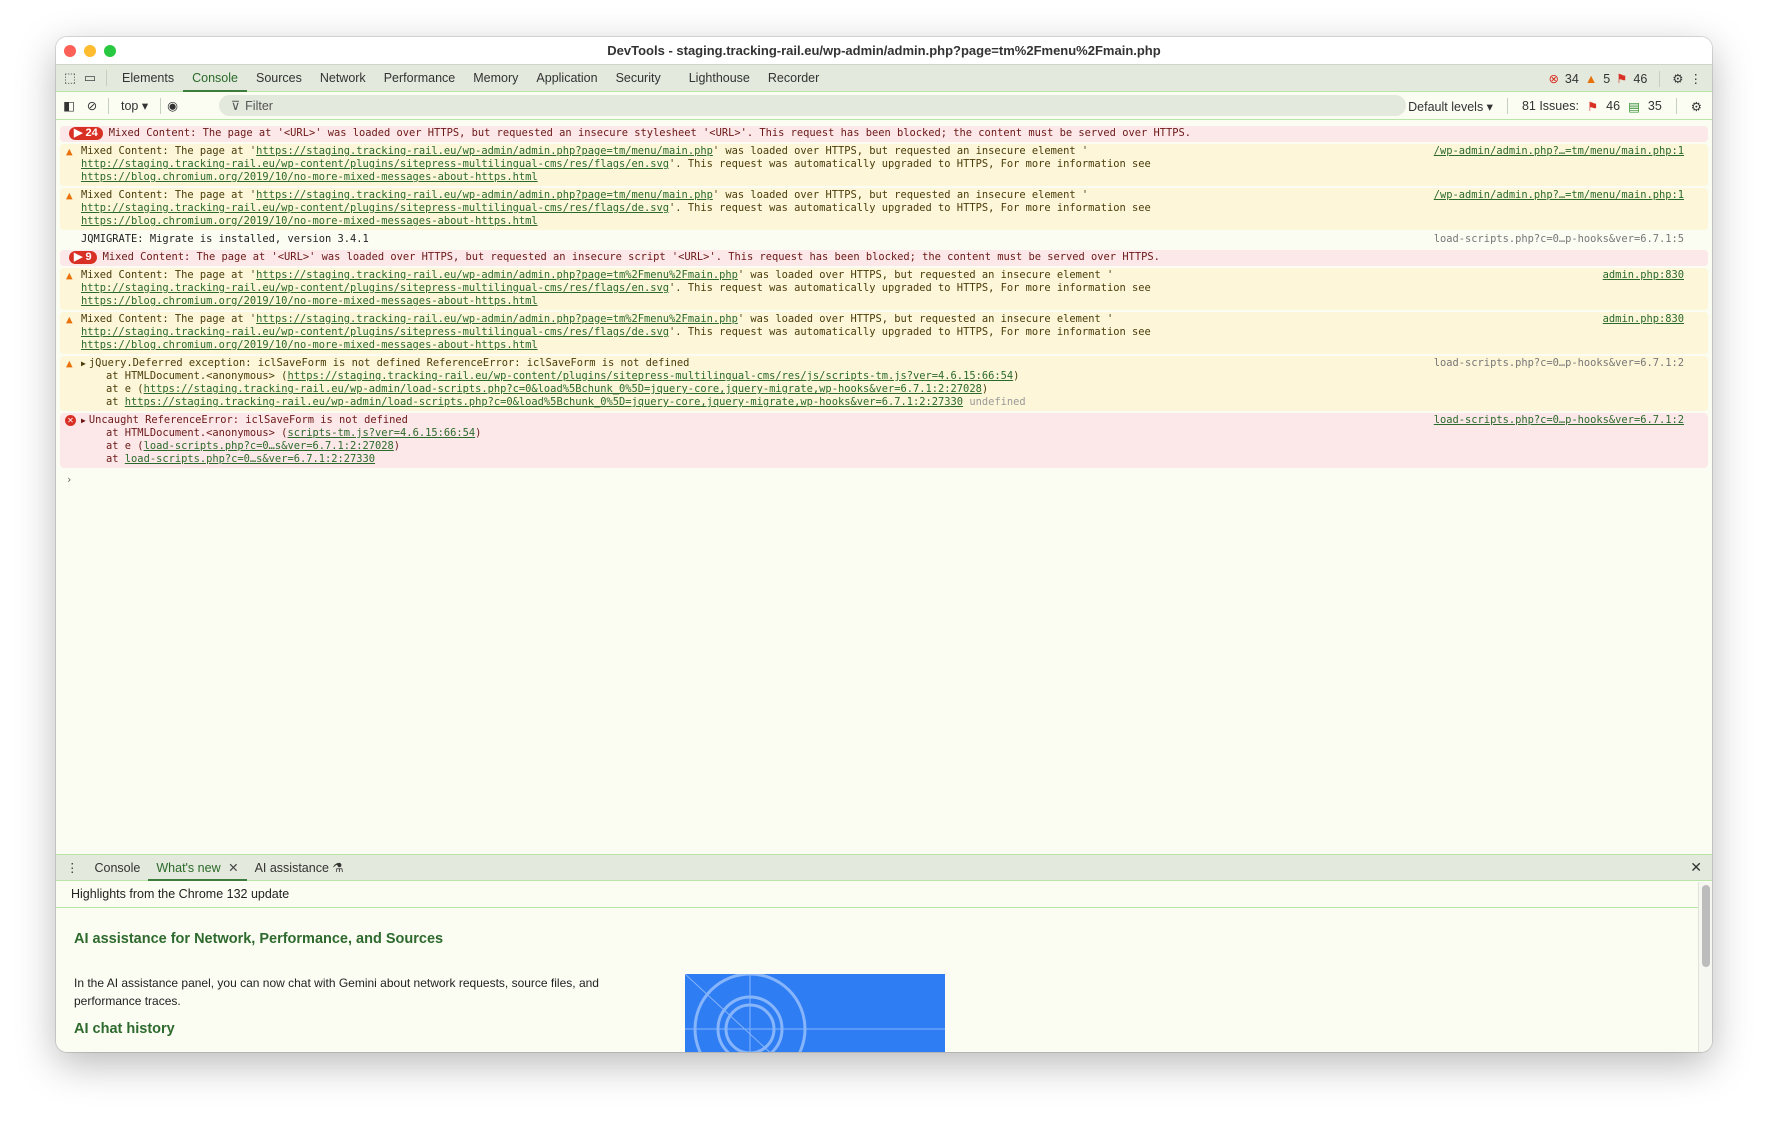  Describe the element at coordinates (1677, 78) in the screenshot. I see `settings-icon: ⚙` at that location.